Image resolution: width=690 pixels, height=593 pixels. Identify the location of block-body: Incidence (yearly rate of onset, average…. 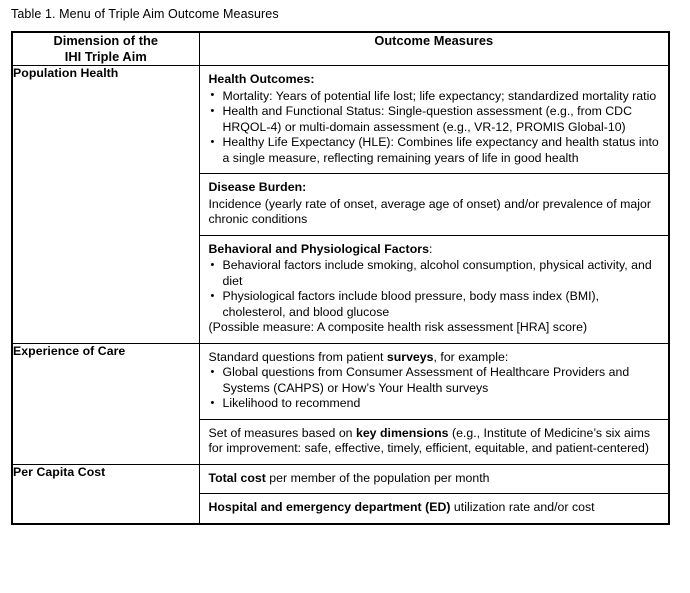
(430, 211).